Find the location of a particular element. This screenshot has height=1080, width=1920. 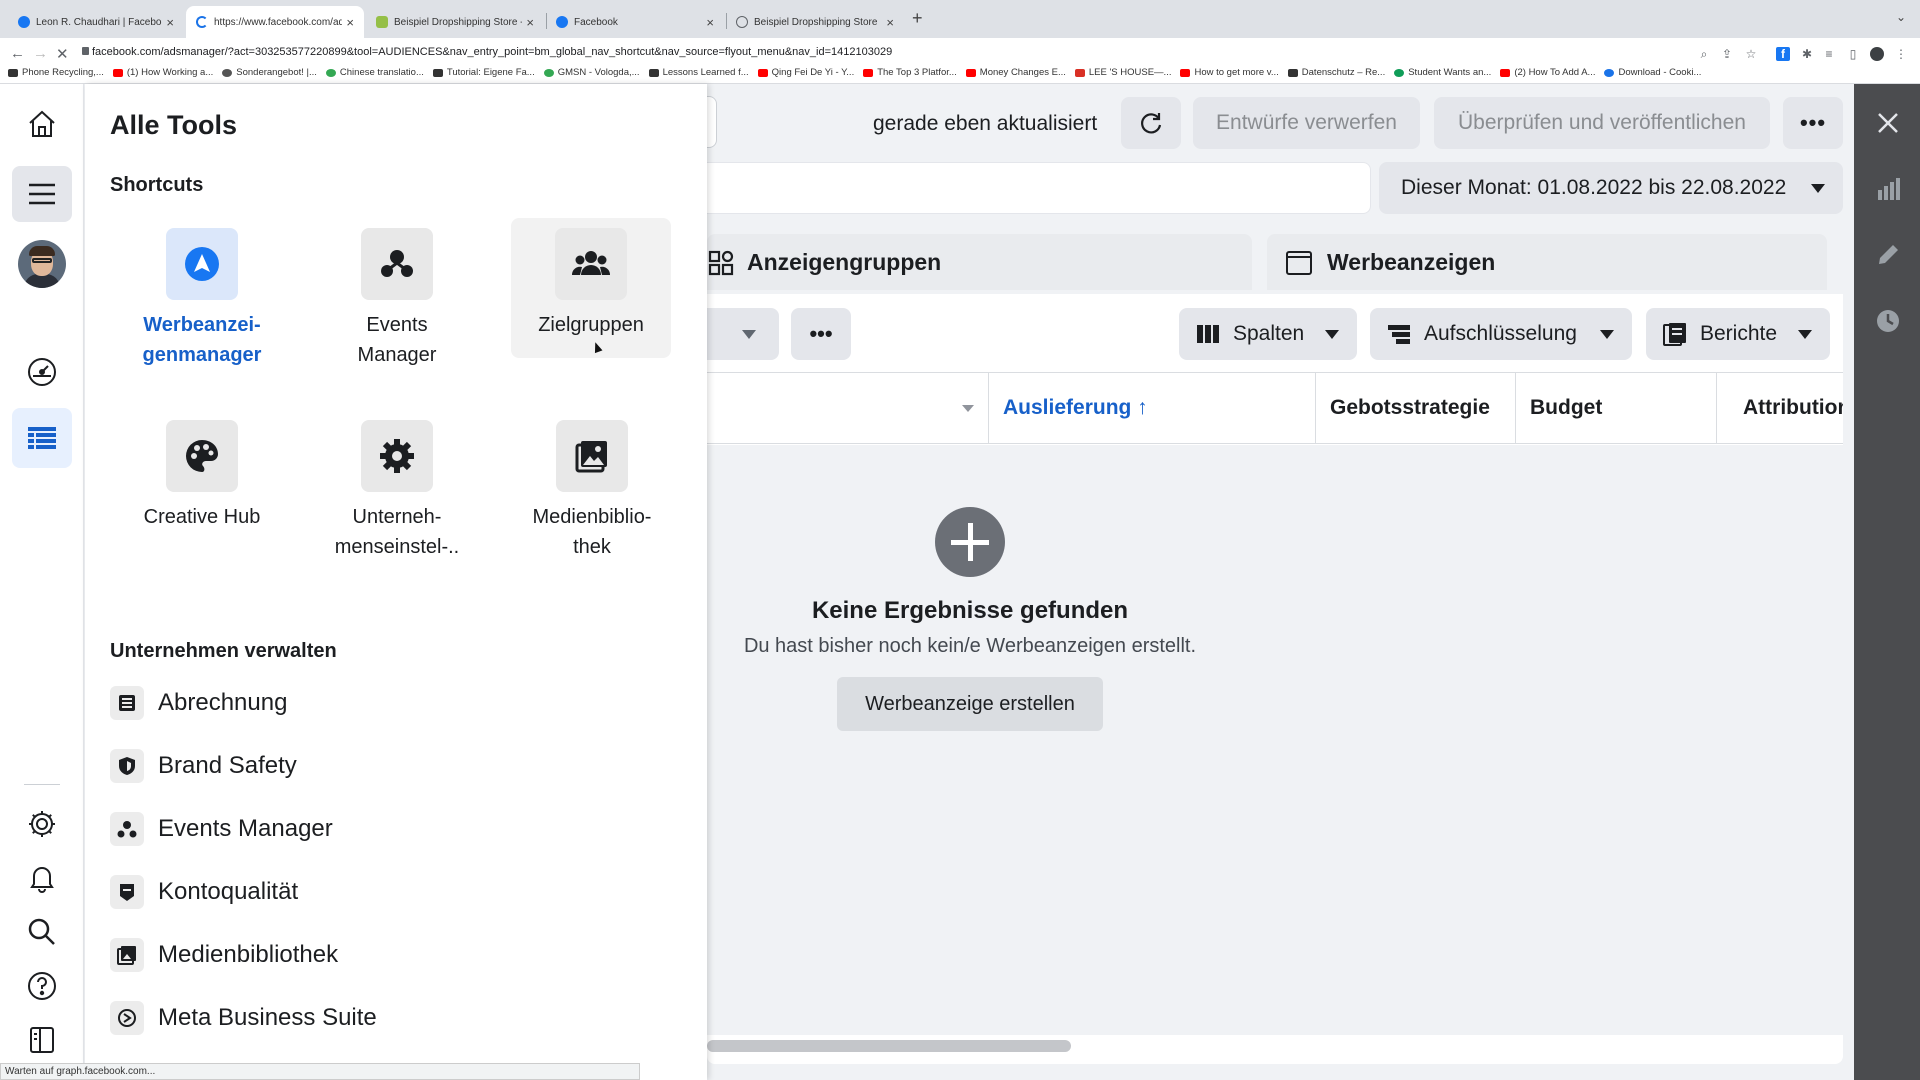

shortcut-creative-hub: Creative Hub is located at coordinates (195, 478).